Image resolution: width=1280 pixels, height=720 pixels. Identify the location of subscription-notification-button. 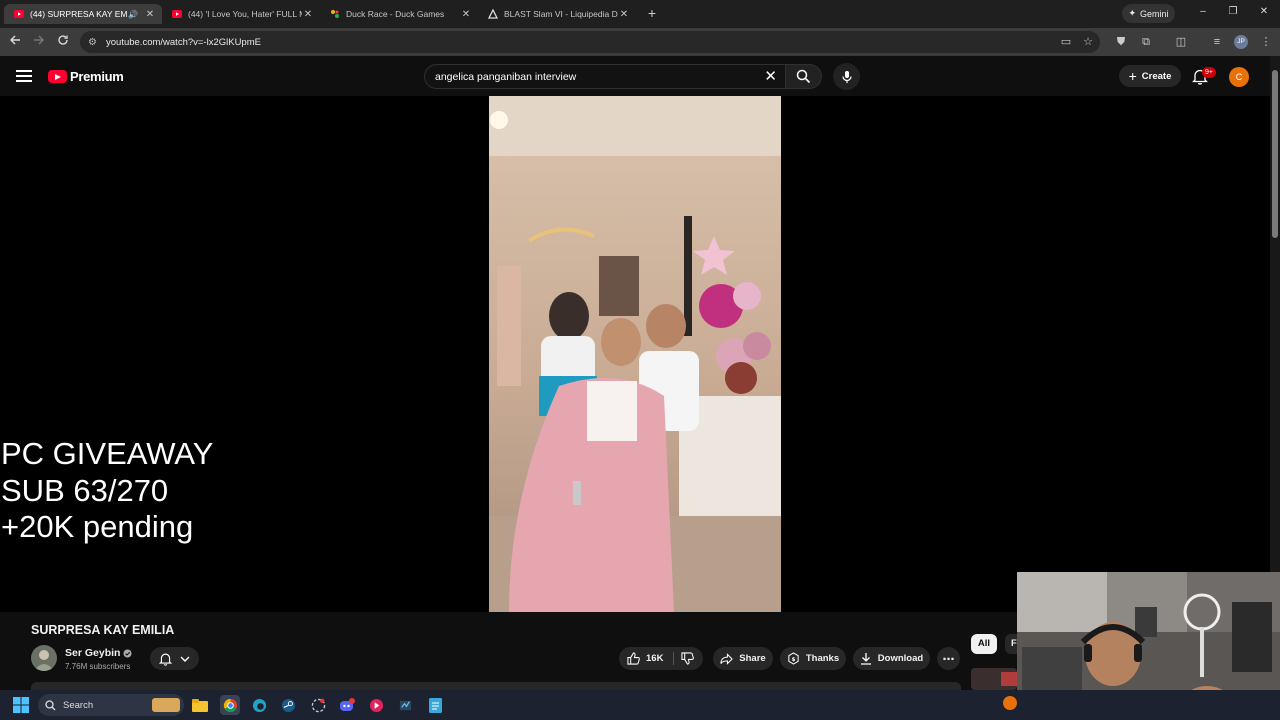
(174, 658).